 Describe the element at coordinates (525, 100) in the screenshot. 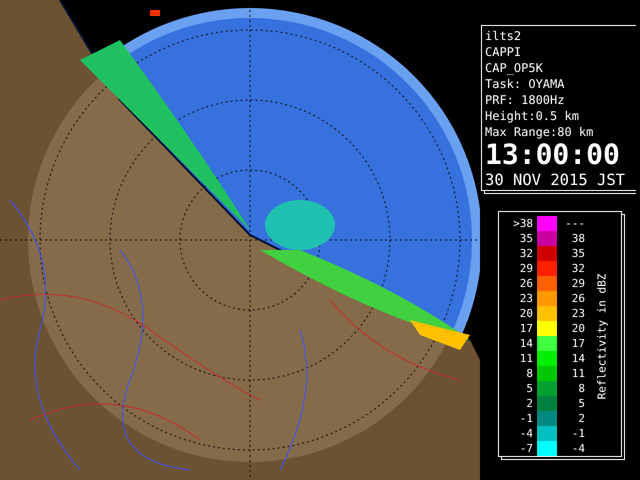

I see `info-line: PRF: 1800Hz` at that location.